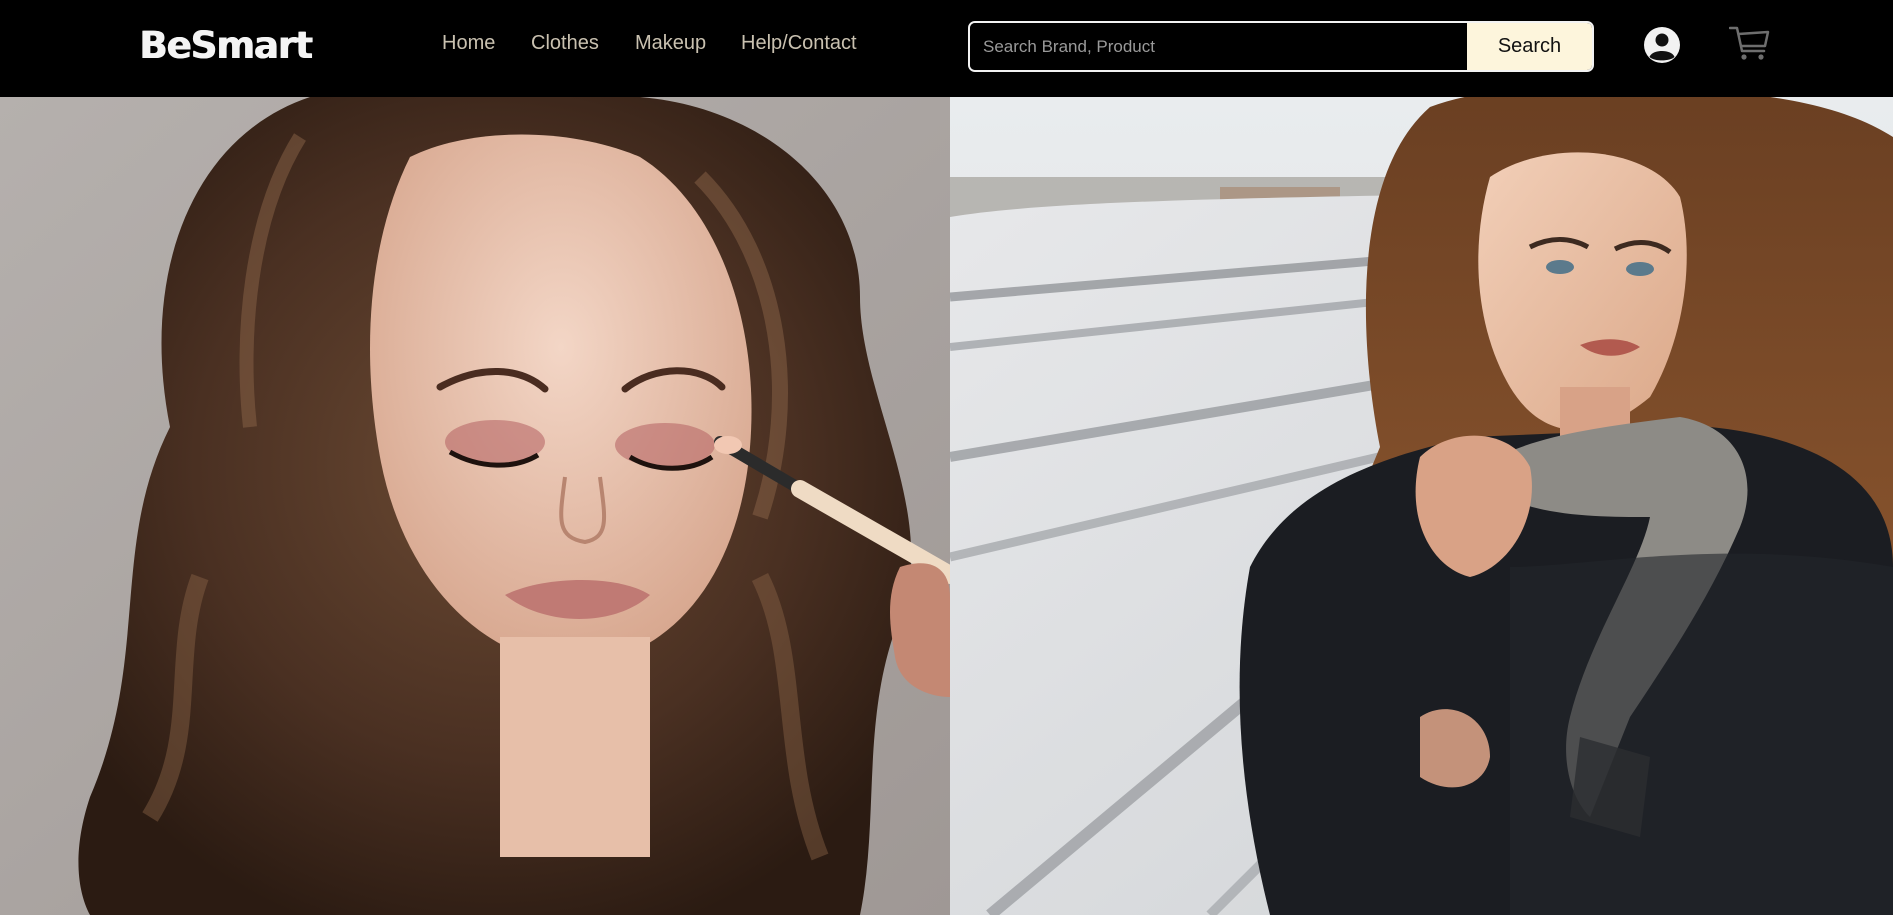 This screenshot has height=915, width=1893. I want to click on nav-link-home: Home, so click(468, 43).